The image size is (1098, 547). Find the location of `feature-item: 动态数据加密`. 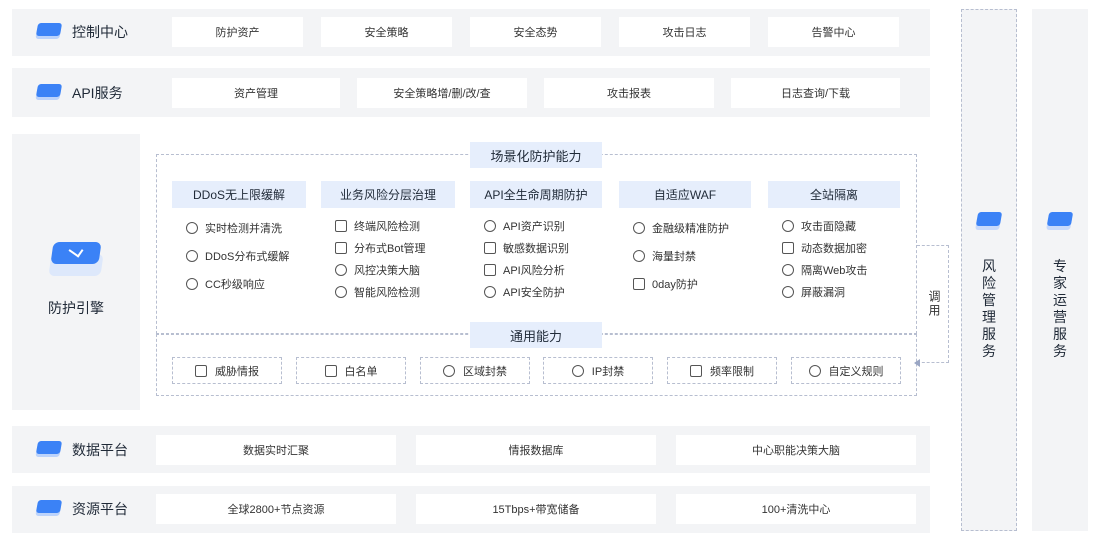

feature-item: 动态数据加密 is located at coordinates (834, 248).